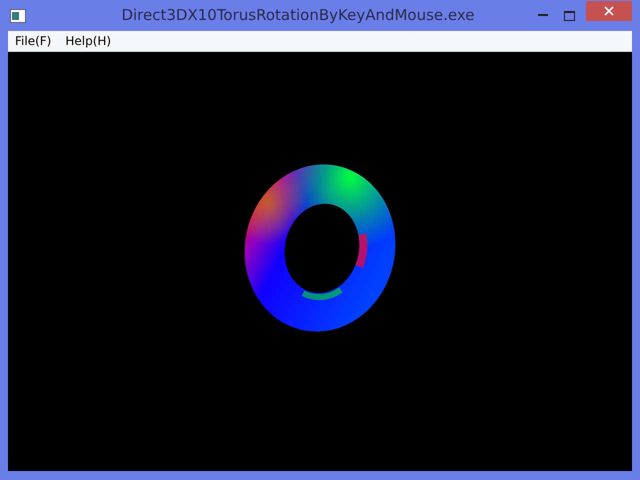 This screenshot has height=480, width=640. I want to click on close-icon, so click(609, 11).